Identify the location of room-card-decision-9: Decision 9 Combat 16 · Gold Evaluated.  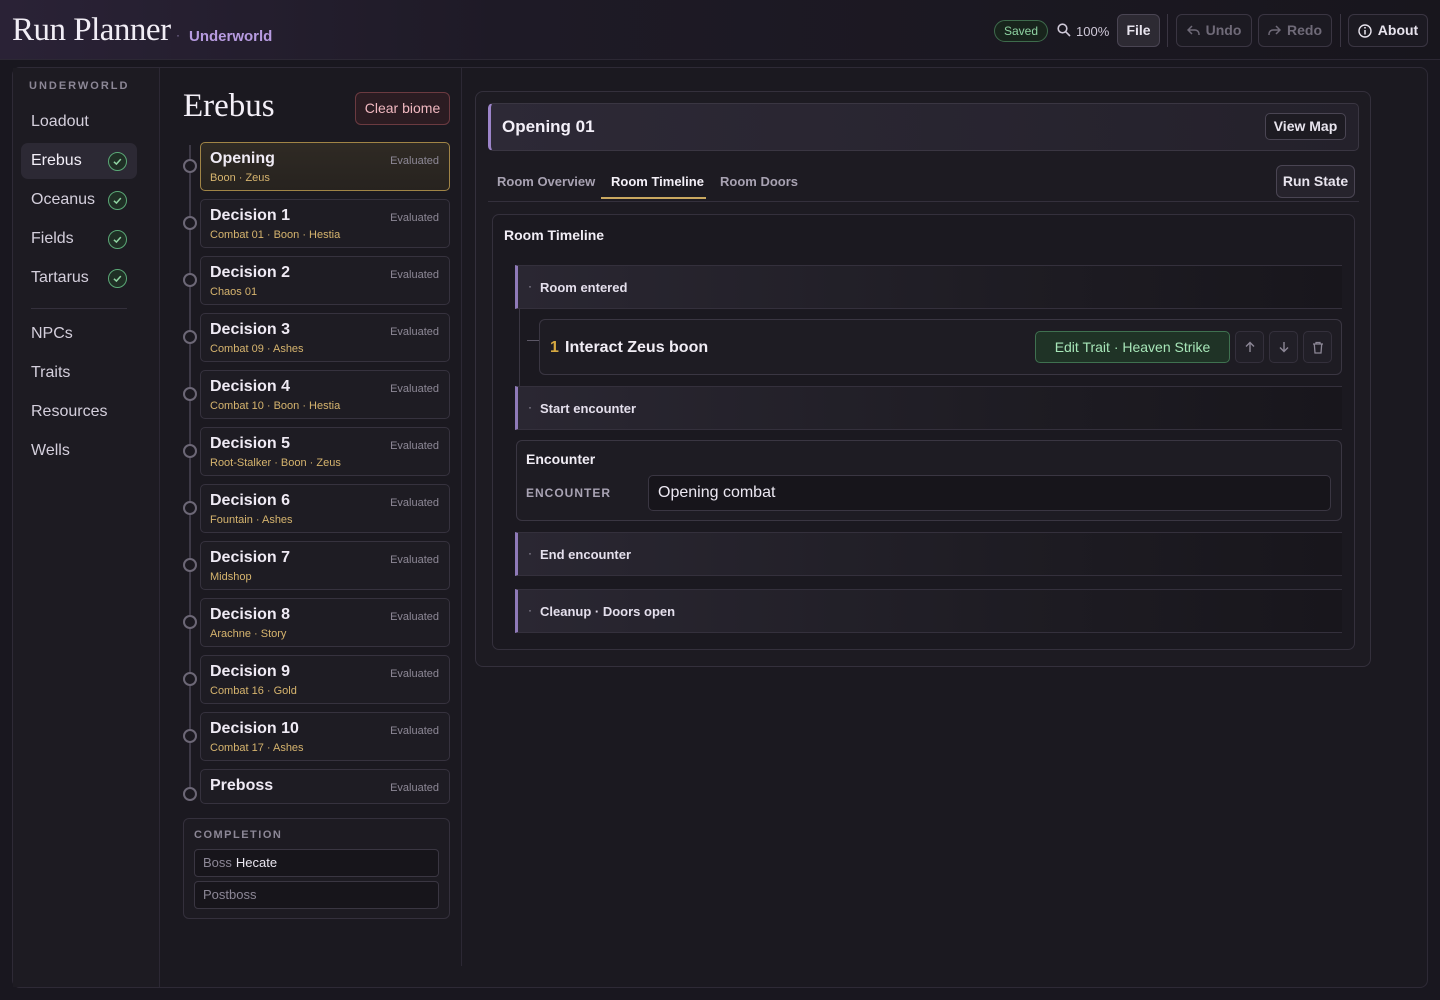
(325, 679).